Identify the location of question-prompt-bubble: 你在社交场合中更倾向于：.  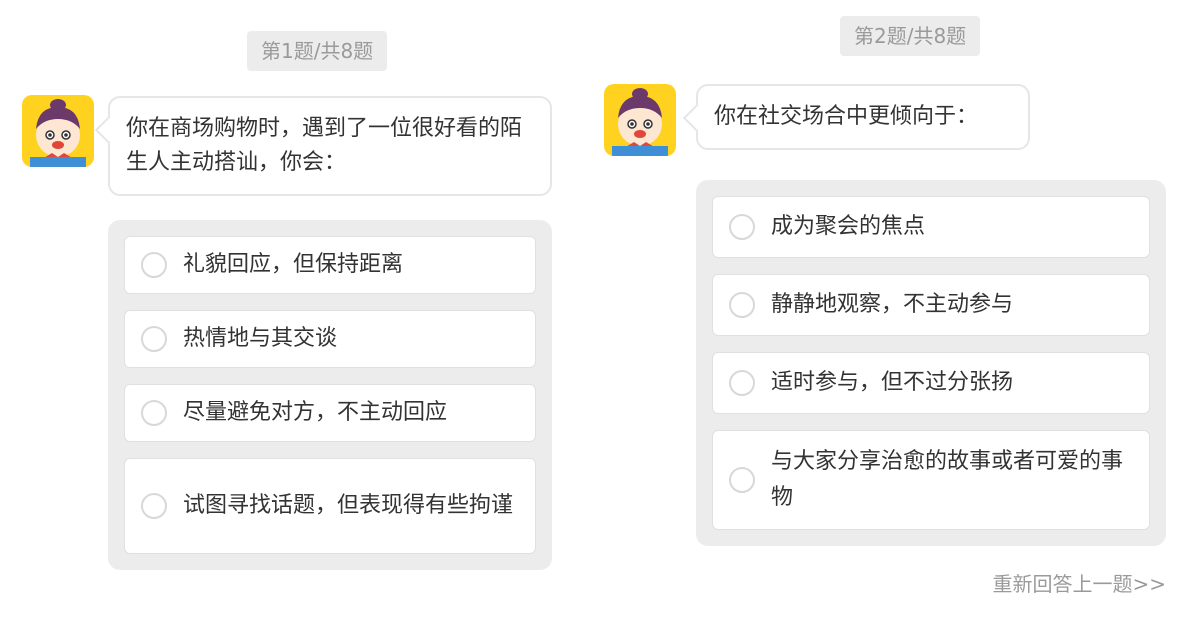
(863, 117).